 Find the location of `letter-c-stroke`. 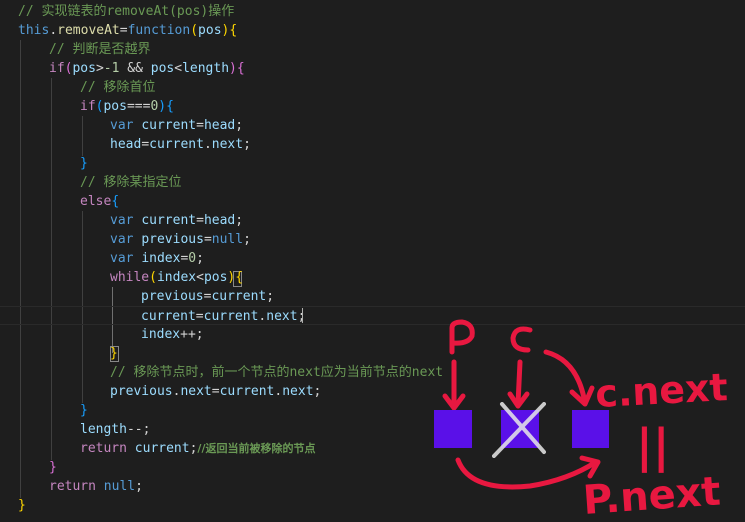

letter-c-stroke is located at coordinates (521, 339).